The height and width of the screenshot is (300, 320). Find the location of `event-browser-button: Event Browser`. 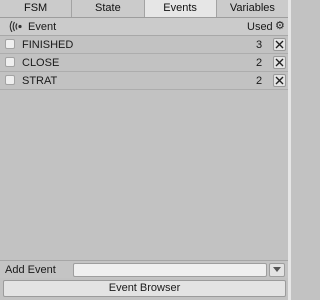

event-browser-button: Event Browser is located at coordinates (144, 288).